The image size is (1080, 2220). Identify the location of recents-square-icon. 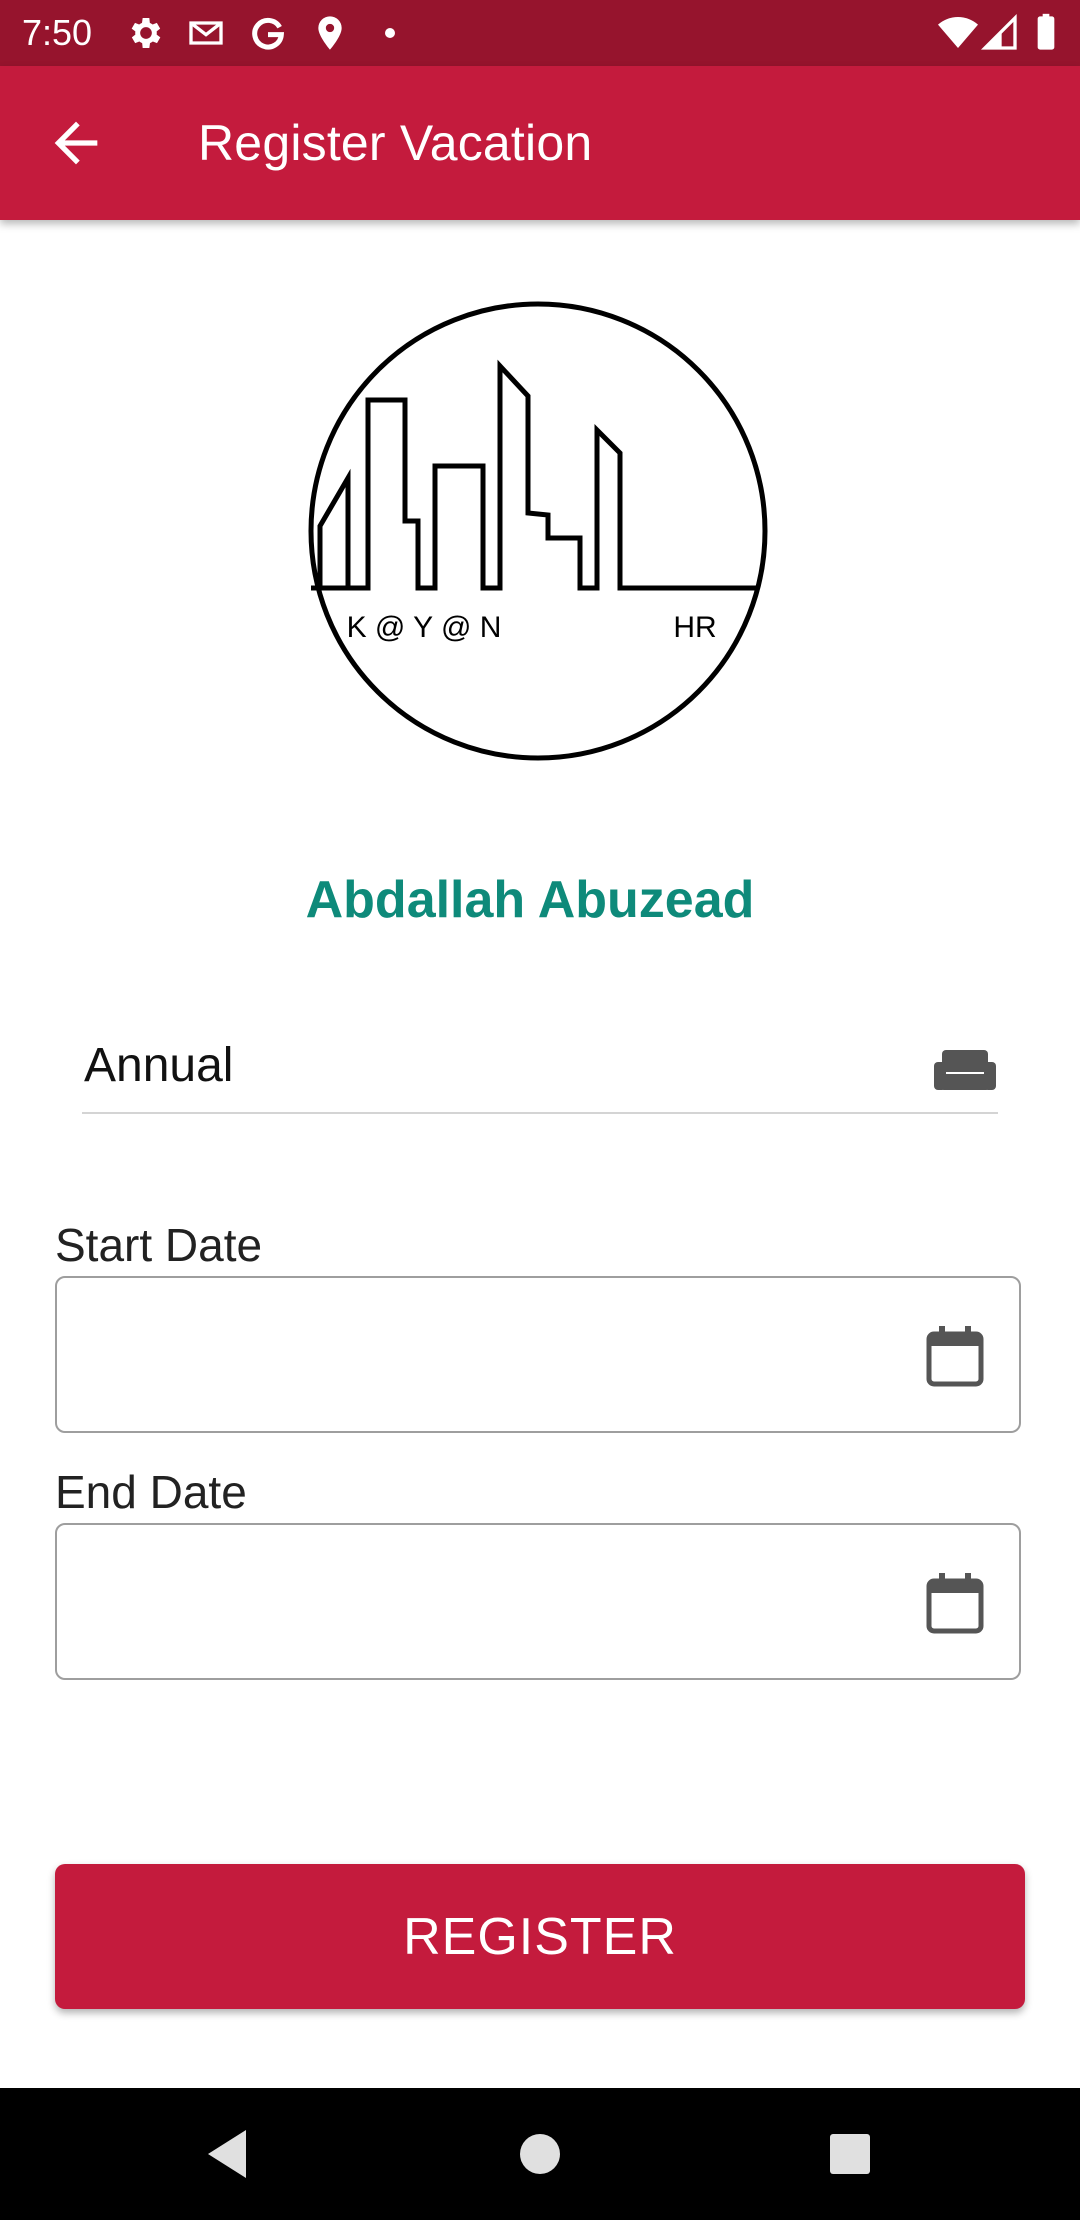
(850, 2154).